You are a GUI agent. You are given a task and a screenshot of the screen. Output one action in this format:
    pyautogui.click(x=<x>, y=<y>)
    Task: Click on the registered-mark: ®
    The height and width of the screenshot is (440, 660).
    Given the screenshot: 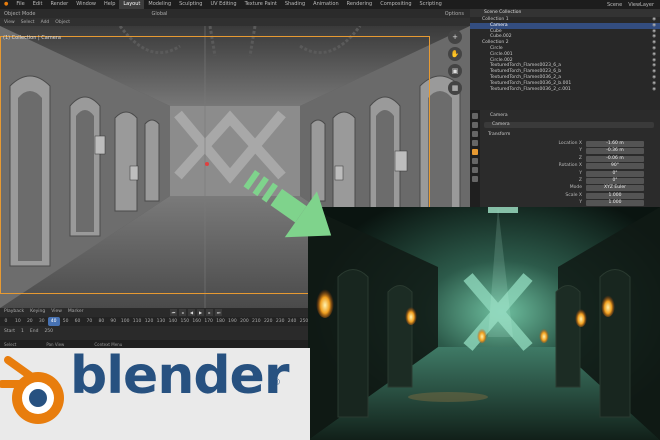 What is the action you would take?
    pyautogui.click(x=276, y=383)
    